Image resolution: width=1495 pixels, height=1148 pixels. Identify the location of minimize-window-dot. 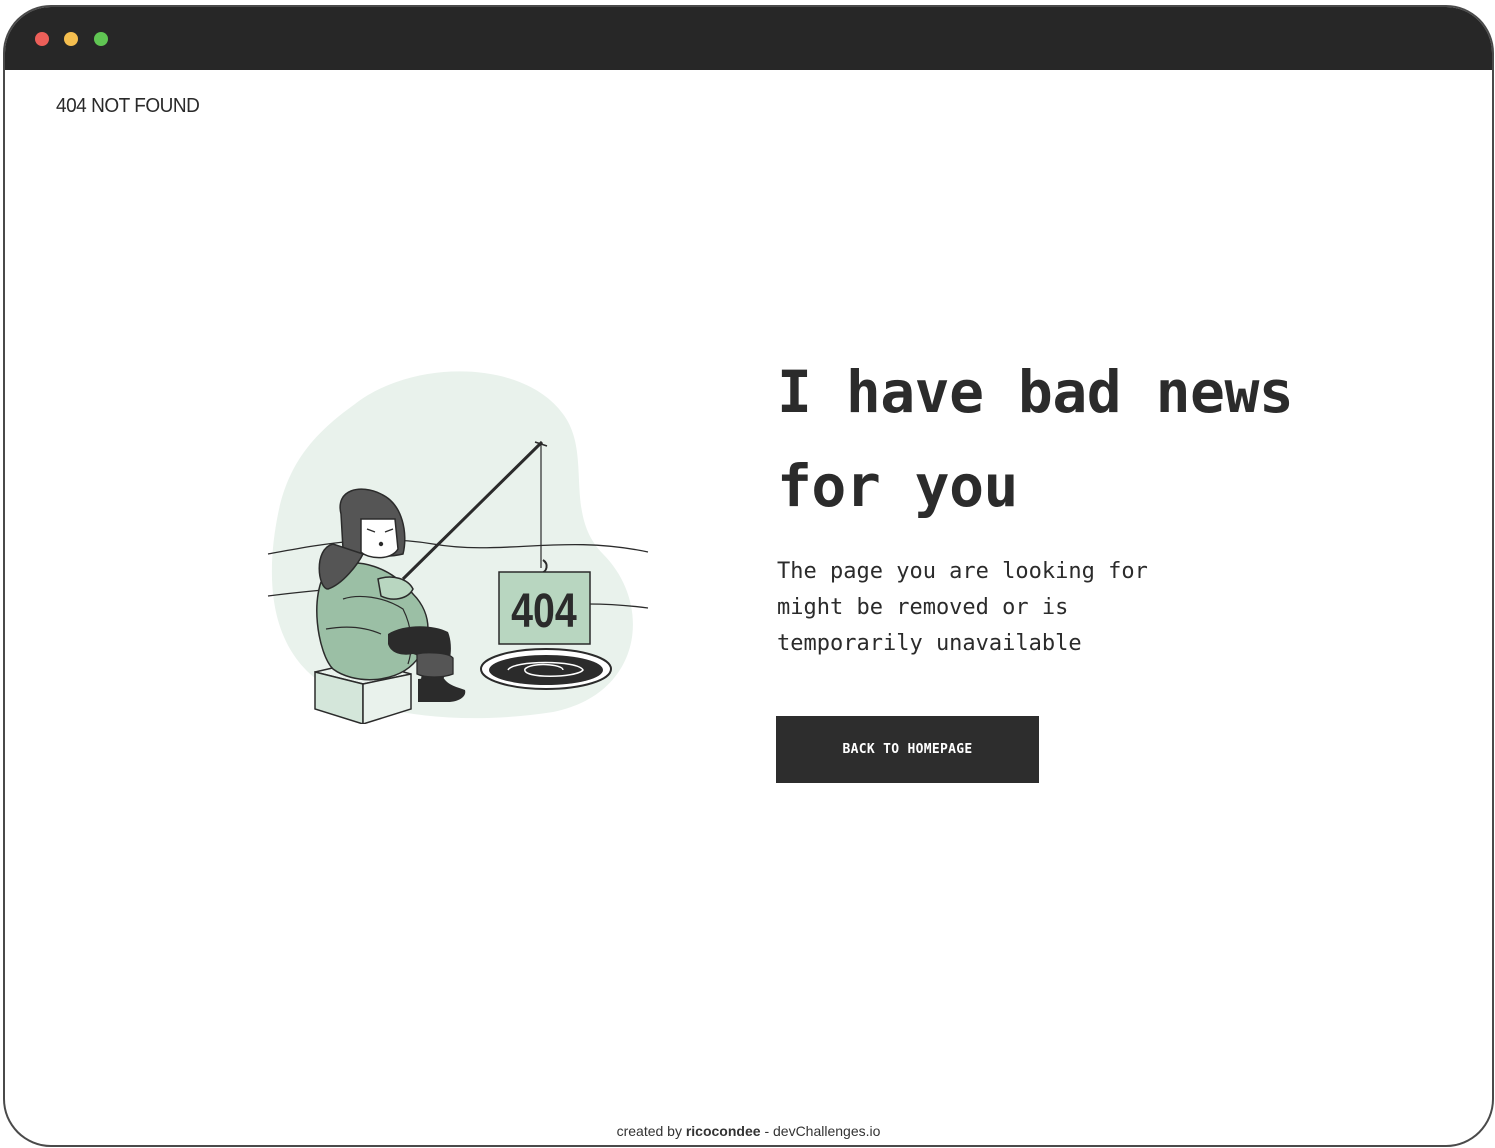
(71, 39).